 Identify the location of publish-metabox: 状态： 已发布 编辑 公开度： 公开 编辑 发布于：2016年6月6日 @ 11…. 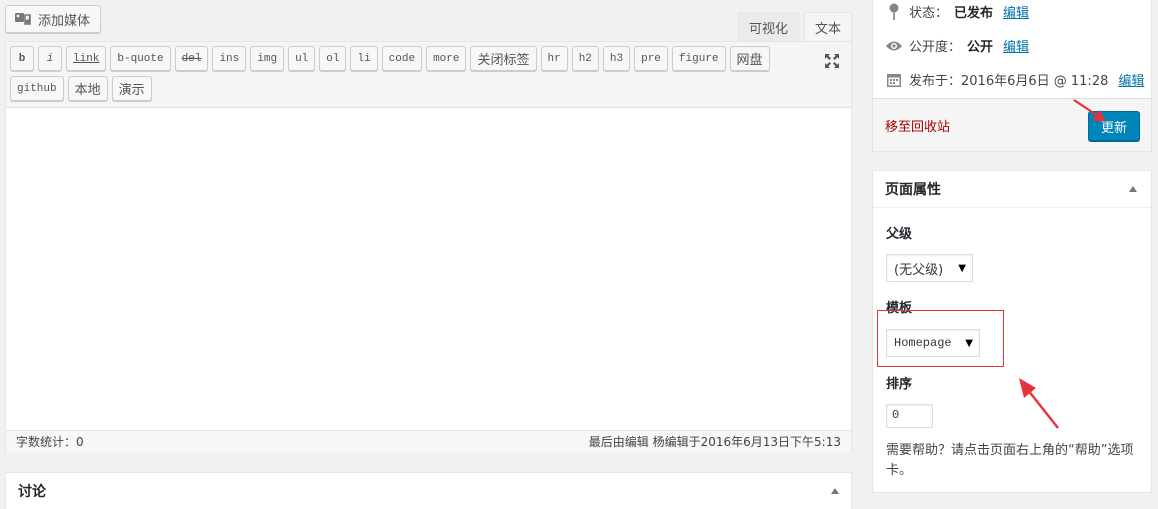
(1012, 76).